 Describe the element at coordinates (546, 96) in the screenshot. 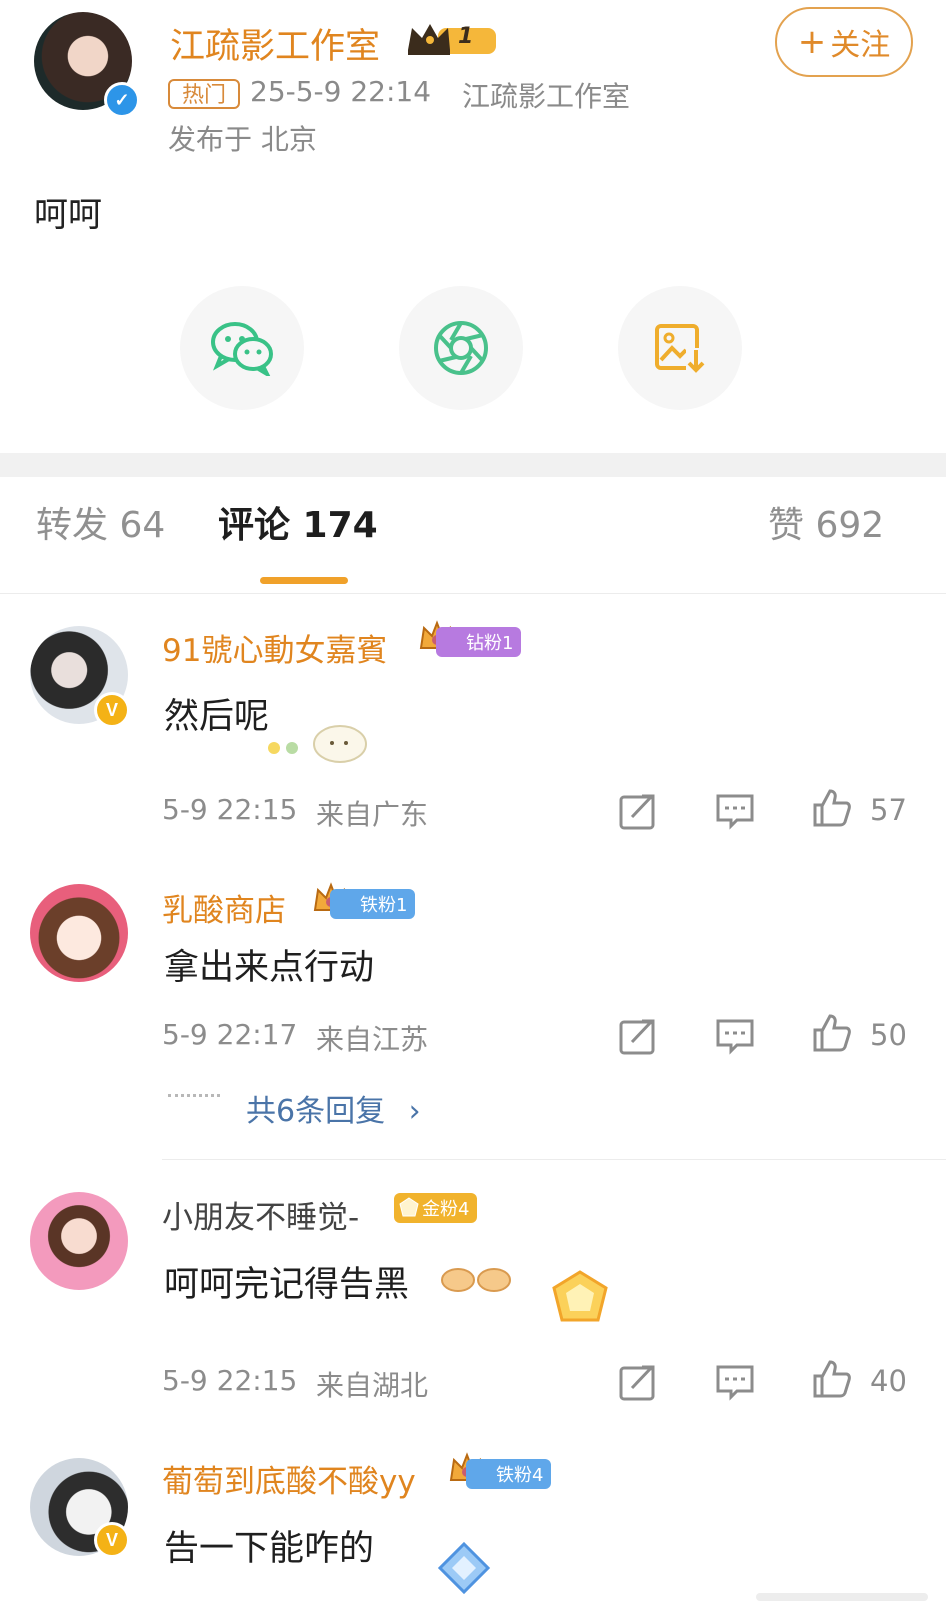

I see `post-source: 江疏影工作室` at that location.